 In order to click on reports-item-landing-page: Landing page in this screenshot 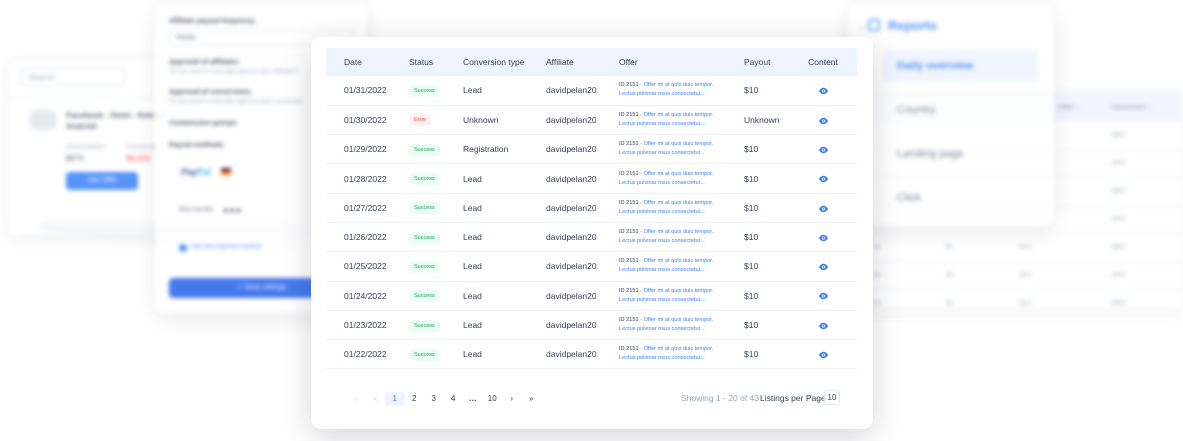, I will do `click(960, 154)`.